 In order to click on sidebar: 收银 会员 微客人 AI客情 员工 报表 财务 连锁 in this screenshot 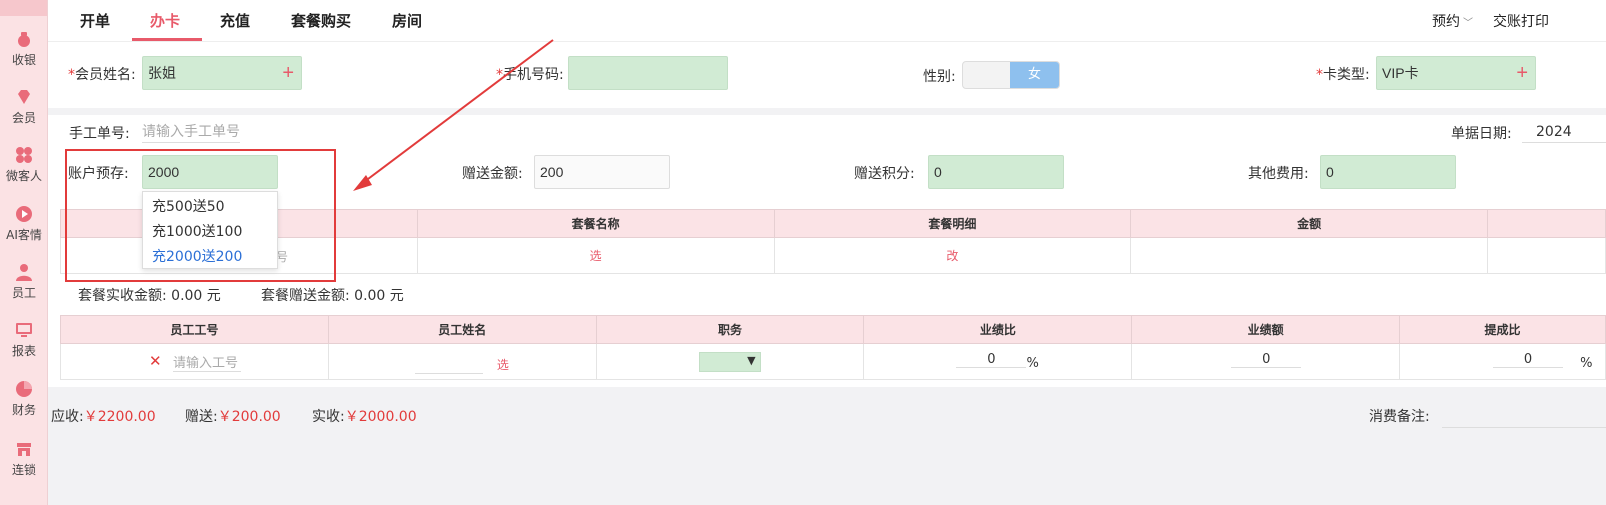, I will do `click(24, 252)`.